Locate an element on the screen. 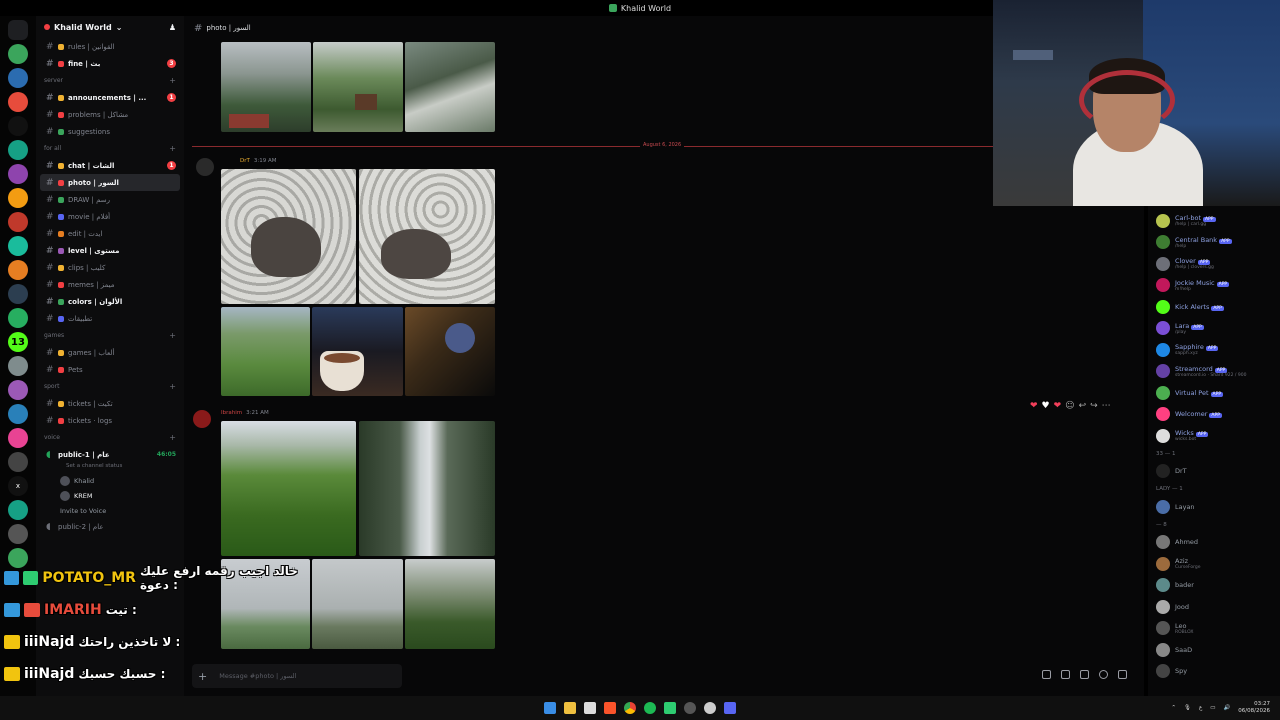  channel-item: # games | ألعاب is located at coordinates (110, 352).